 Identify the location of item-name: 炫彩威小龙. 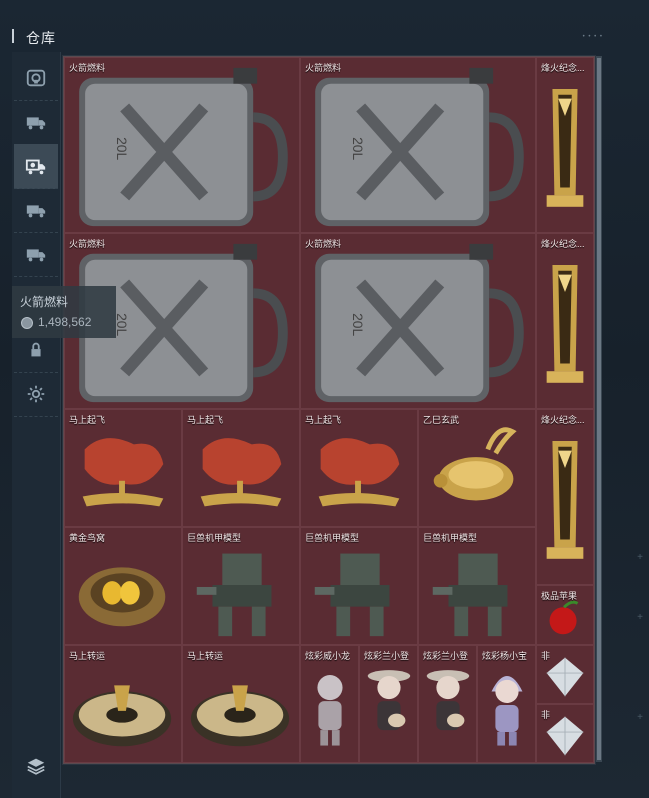
(328, 656).